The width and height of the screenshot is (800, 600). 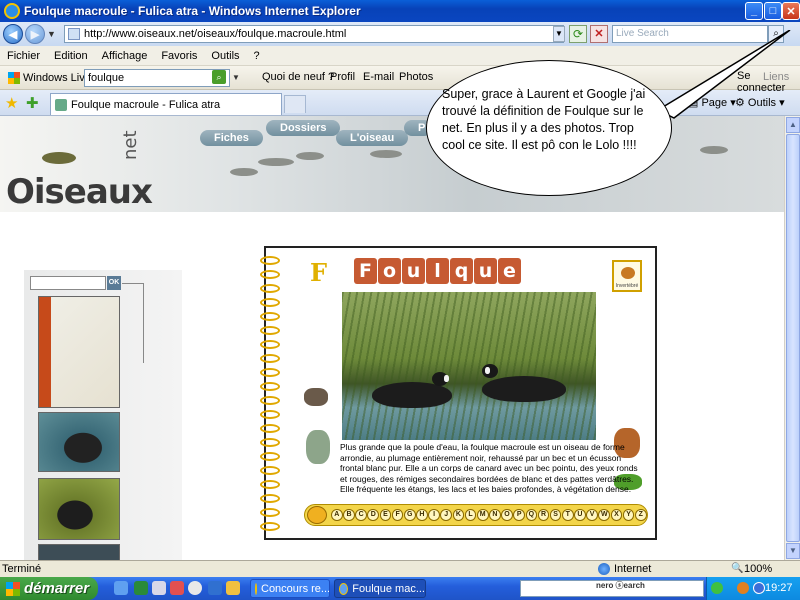 What do you see at coordinates (195, 588) in the screenshot?
I see `media-player-icon` at bounding box center [195, 588].